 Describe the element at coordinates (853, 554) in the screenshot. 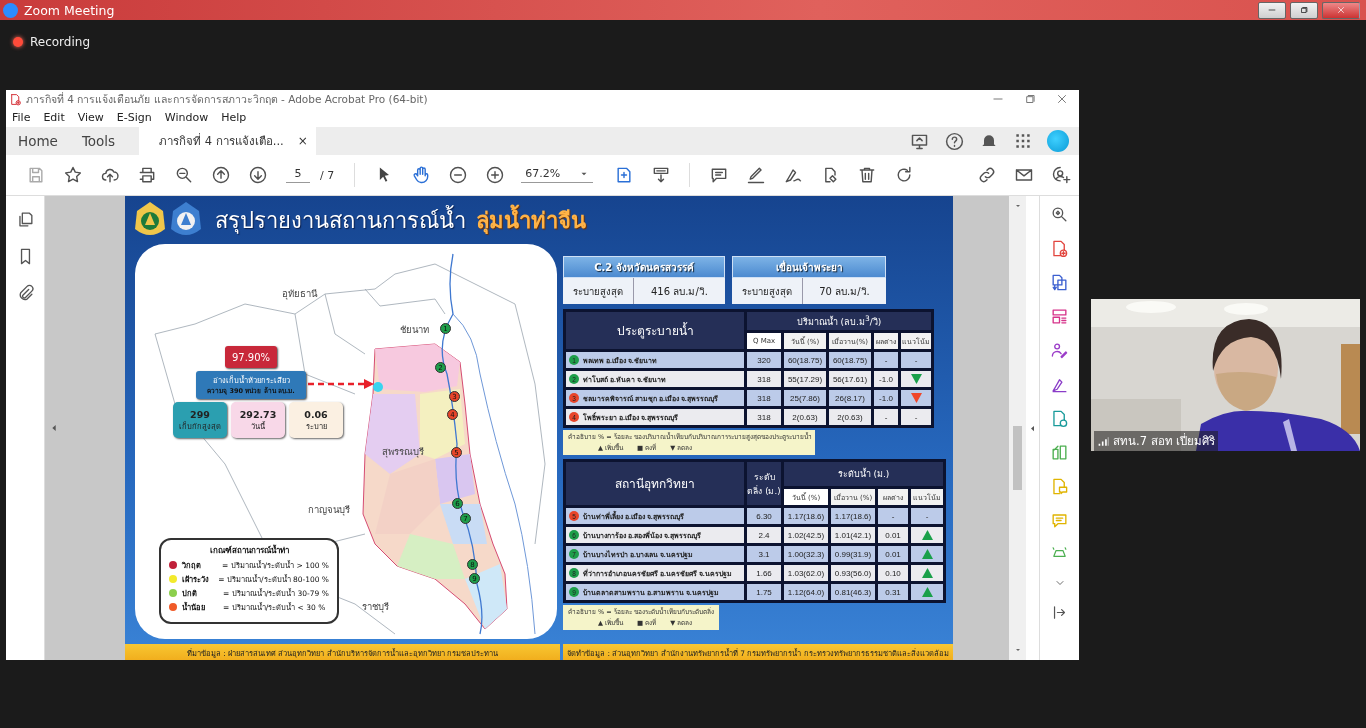

I see `table-cell: 0.99(31.9)` at that location.